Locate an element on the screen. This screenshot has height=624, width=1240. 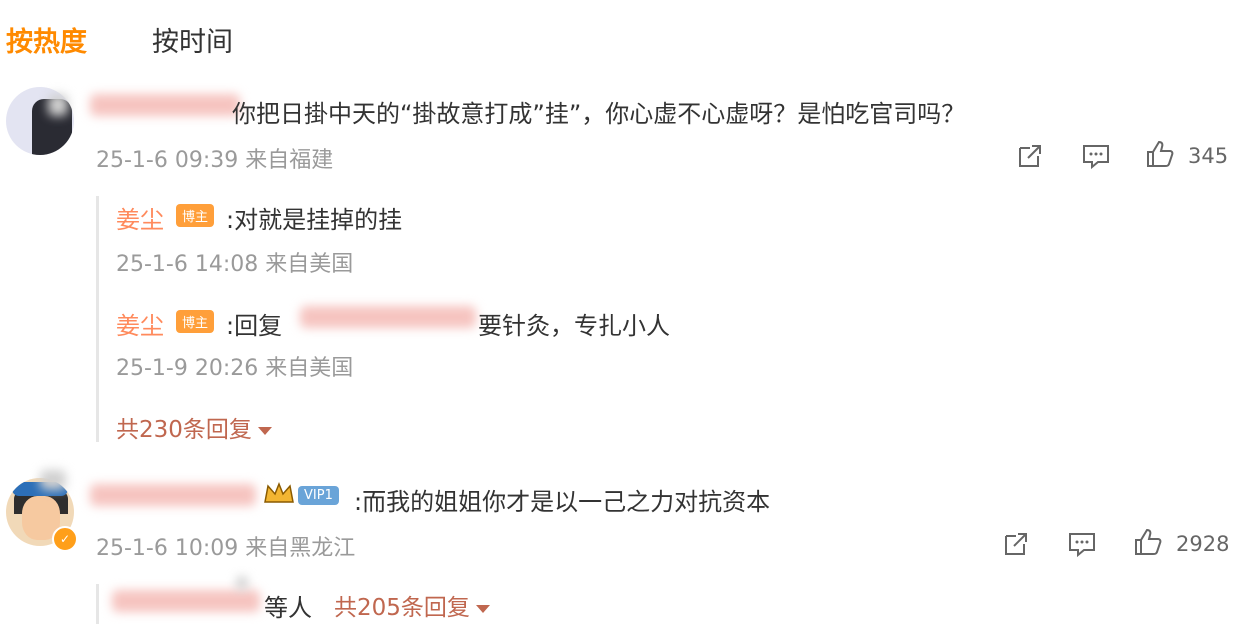
reply-others: 等人 is located at coordinates (288, 608).